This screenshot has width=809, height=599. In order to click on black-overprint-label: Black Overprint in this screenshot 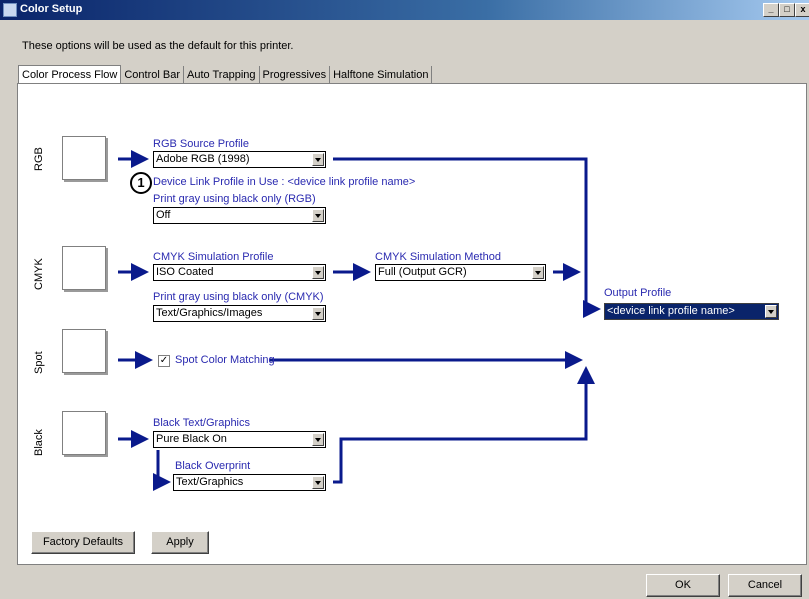, I will do `click(213, 466)`.